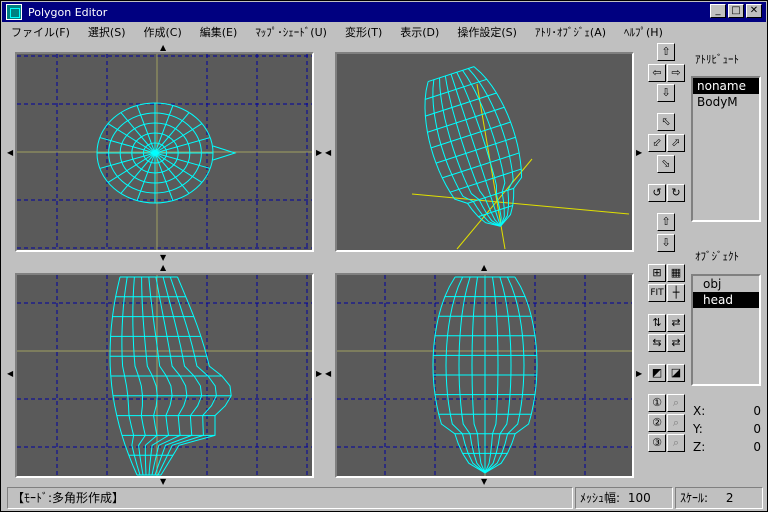 The image size is (768, 512). Describe the element at coordinates (726, 102) in the screenshot. I see `attribute-item-bodym: BodyM` at that location.